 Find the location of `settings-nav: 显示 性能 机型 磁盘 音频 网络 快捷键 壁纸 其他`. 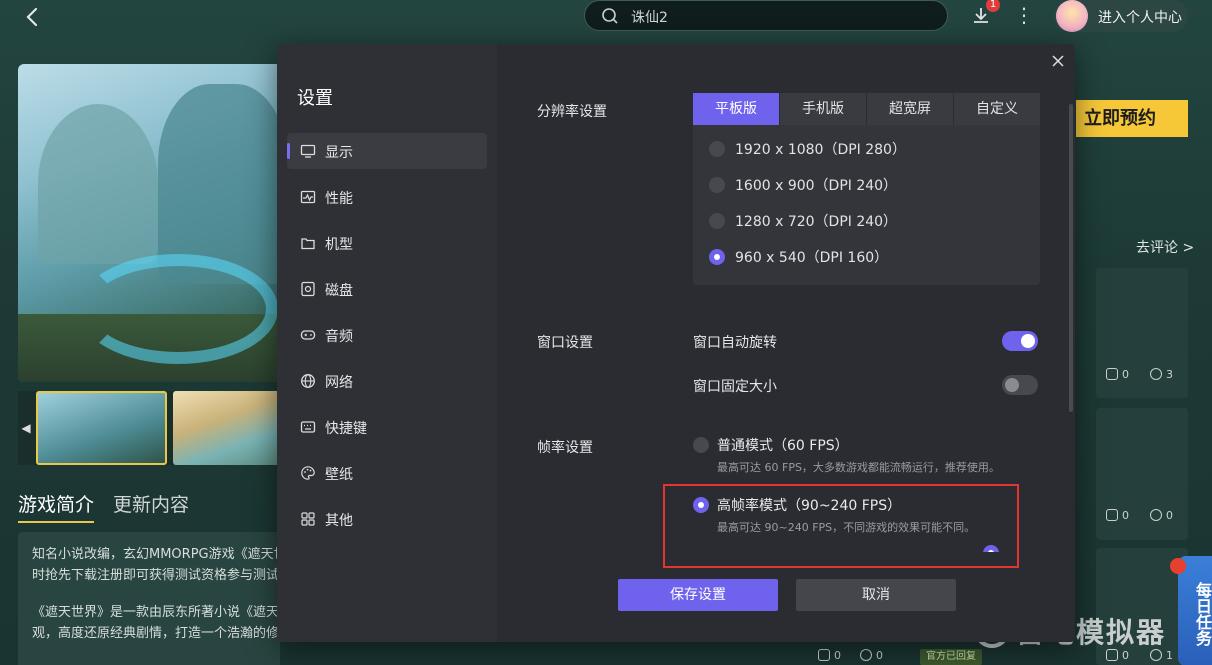

settings-nav: 显示 性能 机型 磁盘 音频 网络 快捷键 壁纸 其他 is located at coordinates (387, 340).